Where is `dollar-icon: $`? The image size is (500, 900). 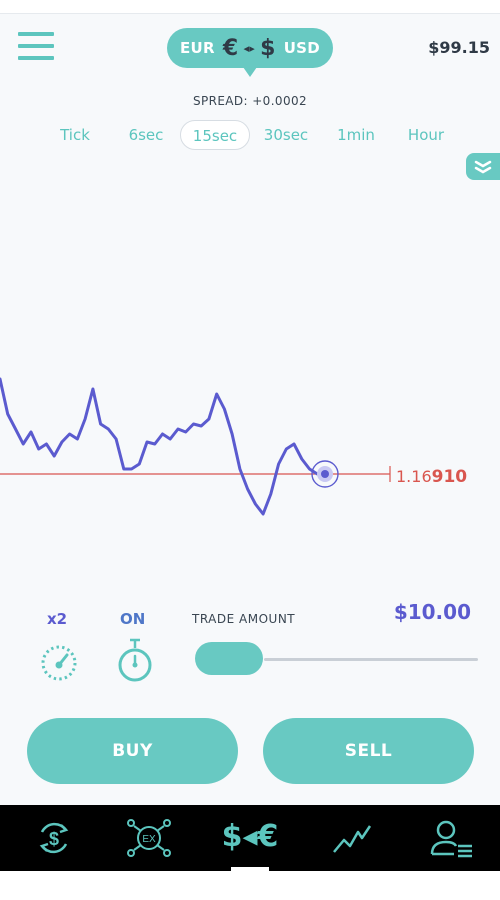
dollar-icon: $ is located at coordinates (268, 48).